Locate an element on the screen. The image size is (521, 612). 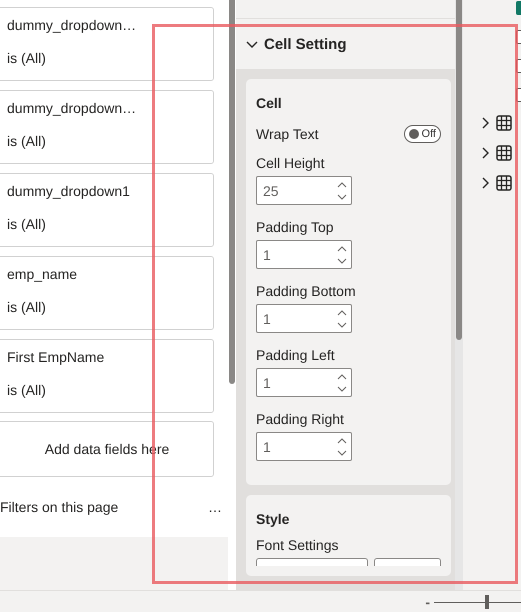
setting-label: Cell Height is located at coordinates (291, 163).